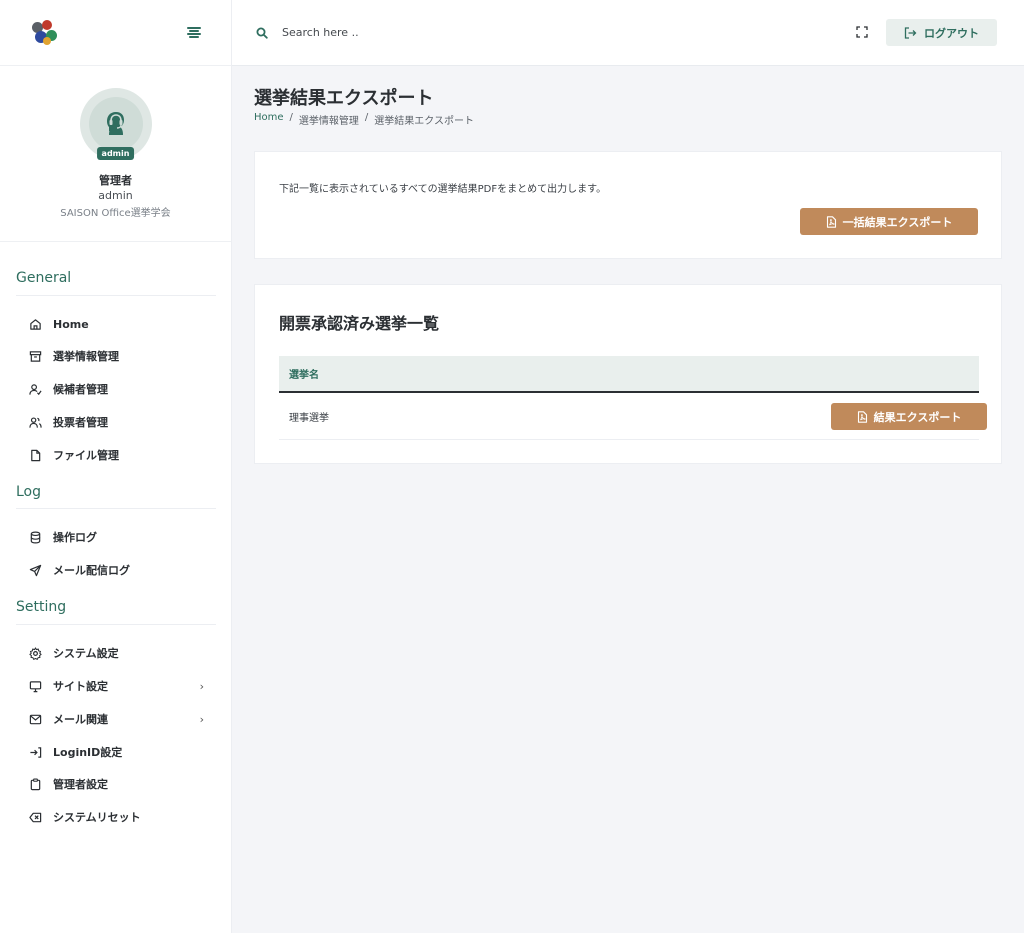 This screenshot has height=933, width=1024. I want to click on profile-organization: SAISON Office選挙学会, so click(115, 213).